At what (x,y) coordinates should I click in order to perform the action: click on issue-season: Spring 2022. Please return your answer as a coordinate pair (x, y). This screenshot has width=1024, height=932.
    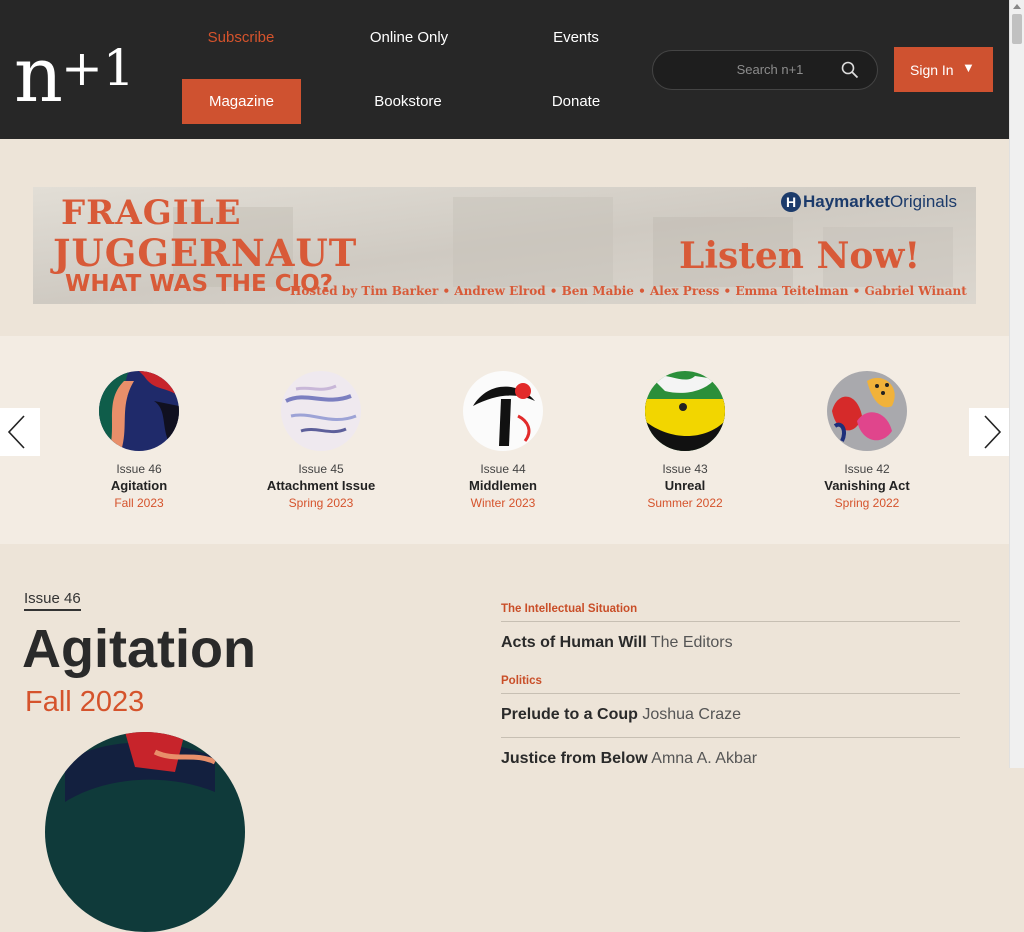
    Looking at the image, I should click on (867, 503).